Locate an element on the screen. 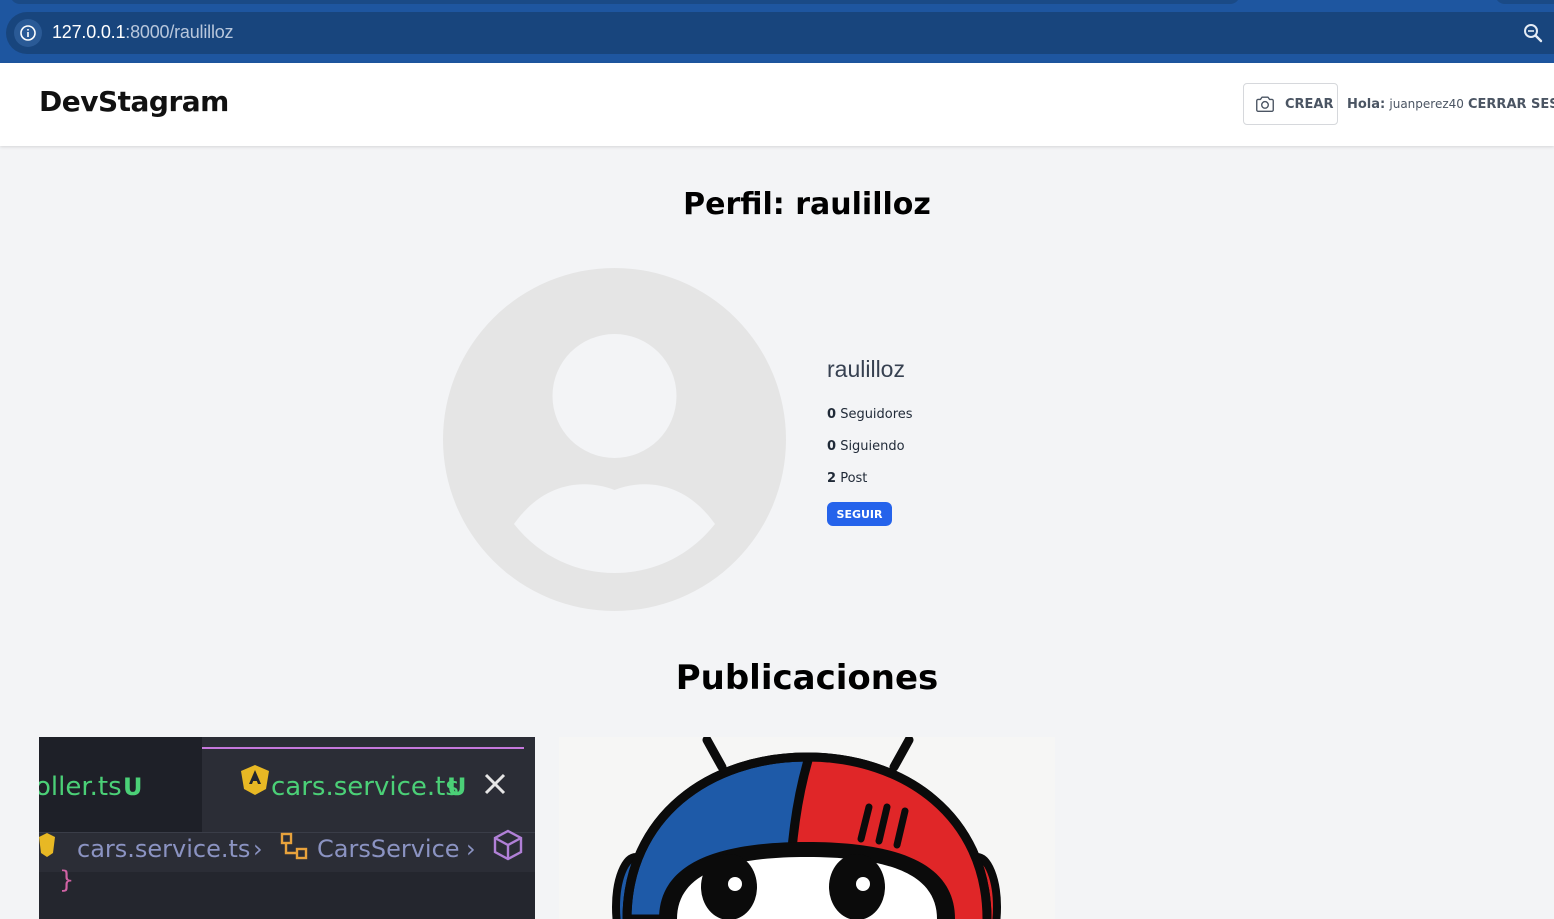 Image resolution: width=1554 pixels, height=919 pixels. editor-tab-2-status: U is located at coordinates (457, 787).